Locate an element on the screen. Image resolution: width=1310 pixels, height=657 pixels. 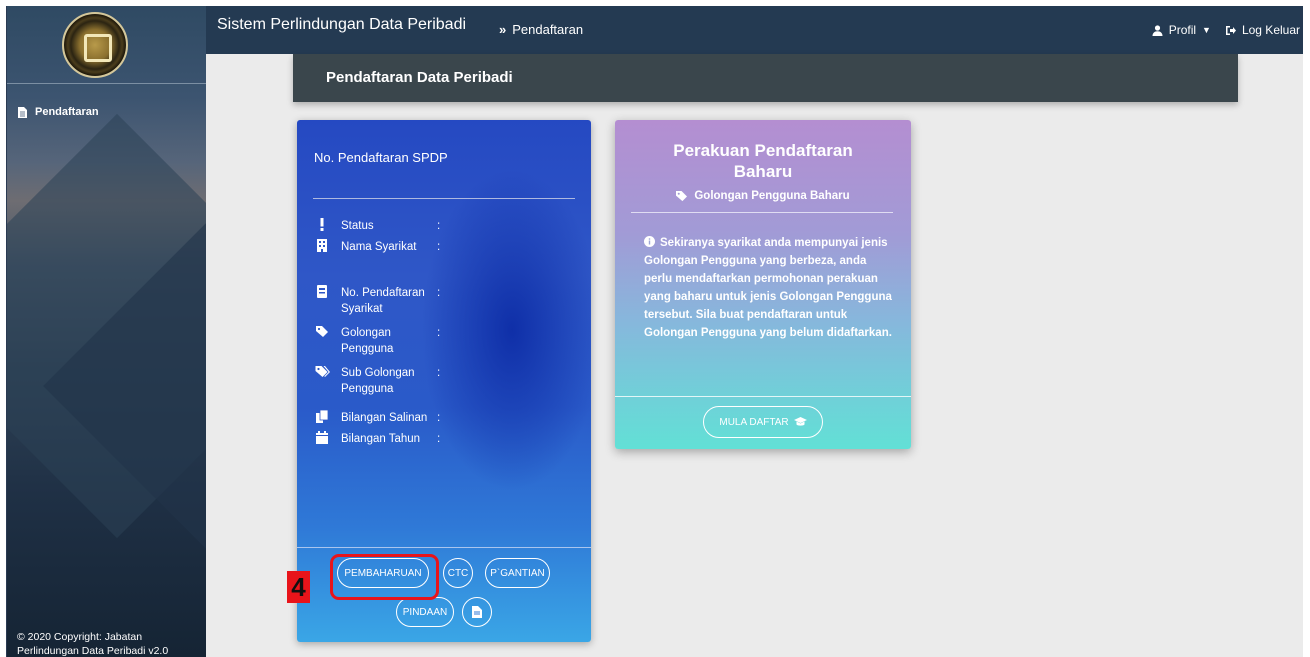
amendment-button: PINDAAN is located at coordinates (425, 612).